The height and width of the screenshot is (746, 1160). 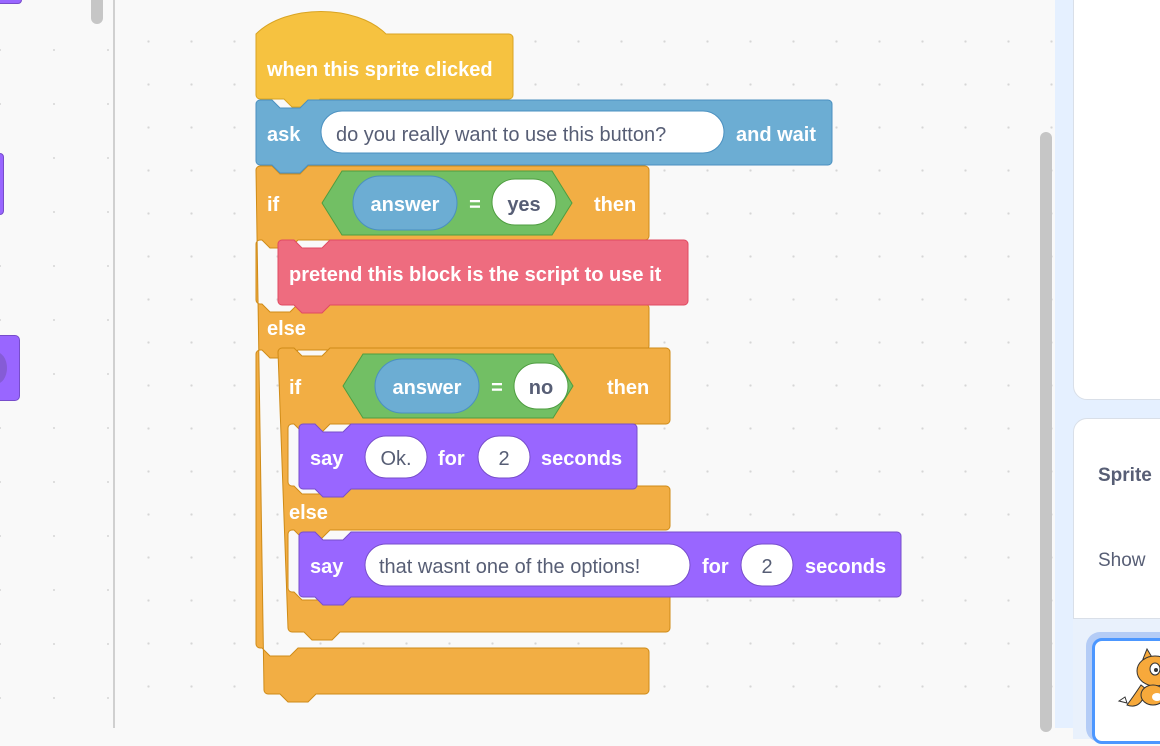 I want to click on else-label-inner: else, so click(x=308, y=513).